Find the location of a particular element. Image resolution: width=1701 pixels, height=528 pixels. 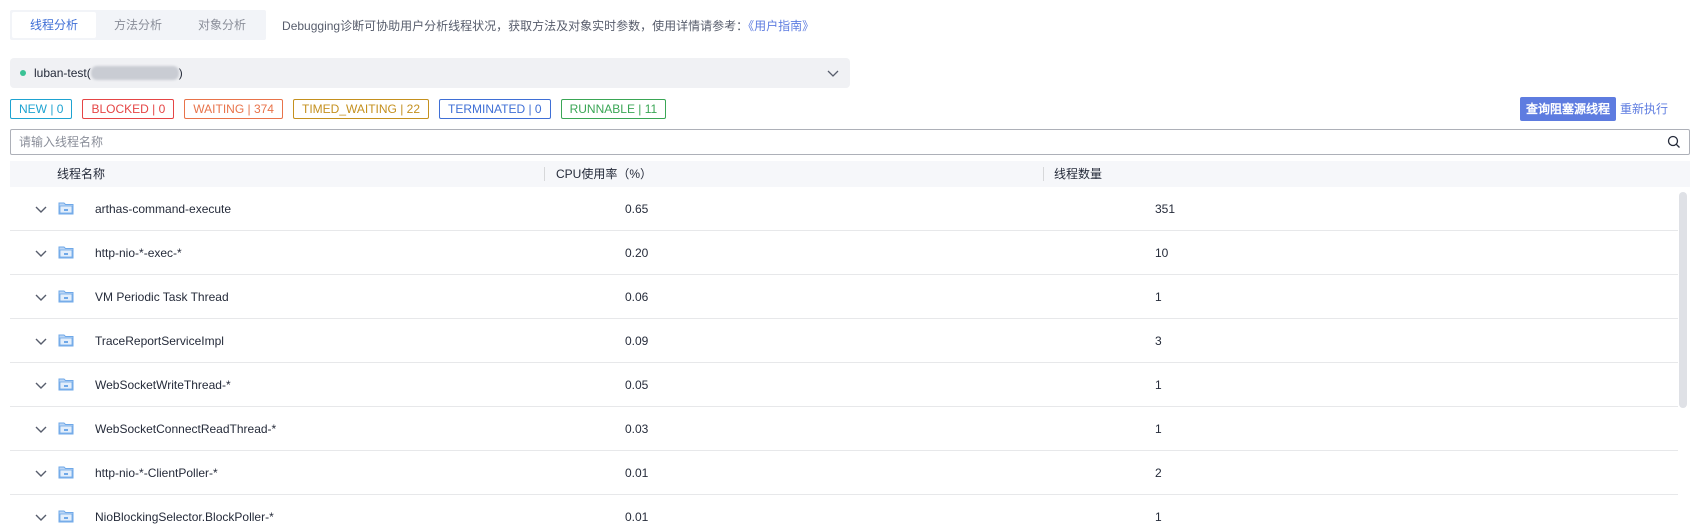

thread-count: 351 is located at coordinates (1165, 209).